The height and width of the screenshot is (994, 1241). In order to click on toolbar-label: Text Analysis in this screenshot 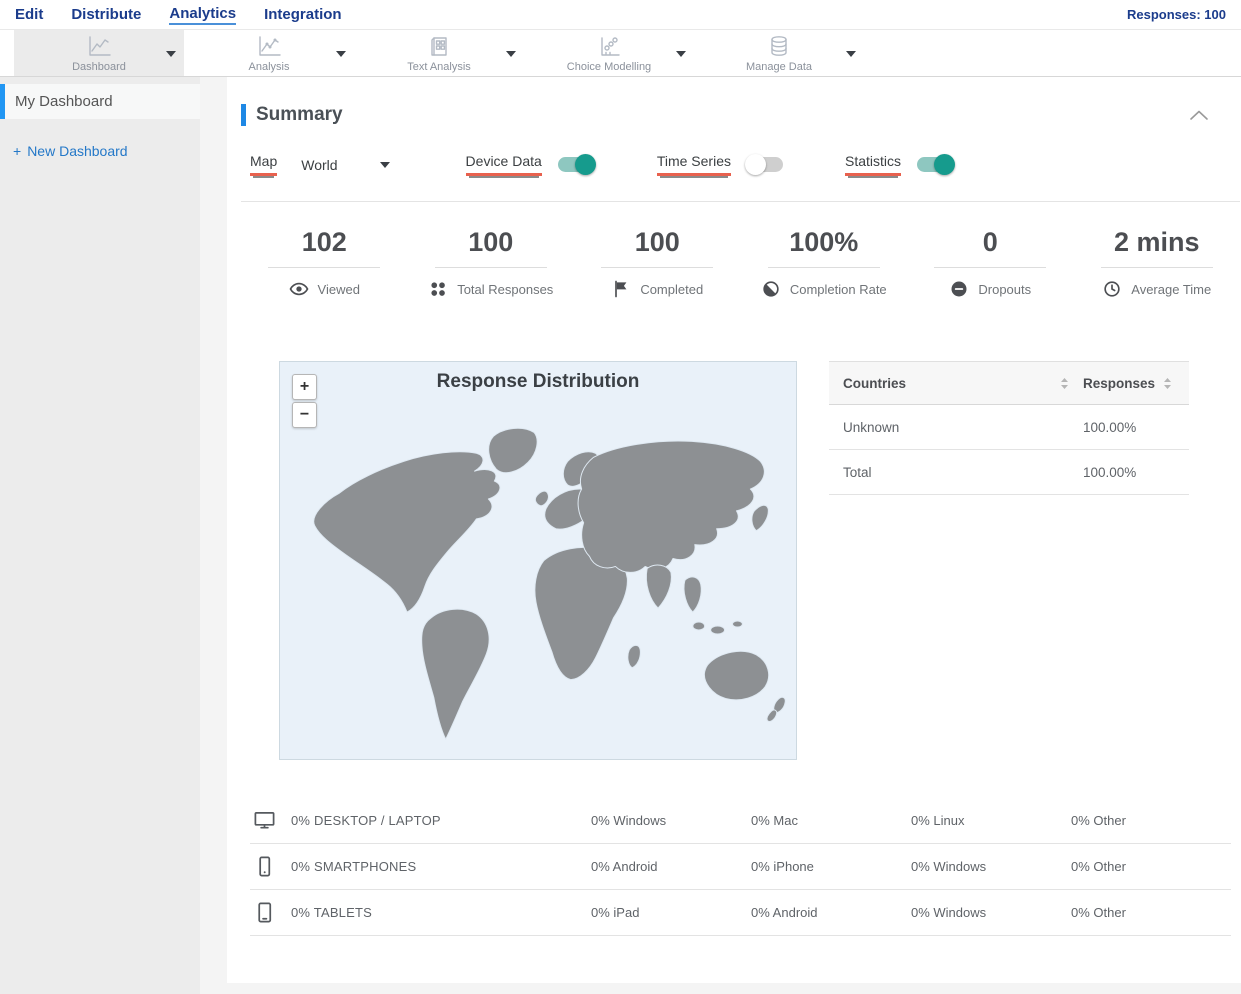, I will do `click(439, 66)`.